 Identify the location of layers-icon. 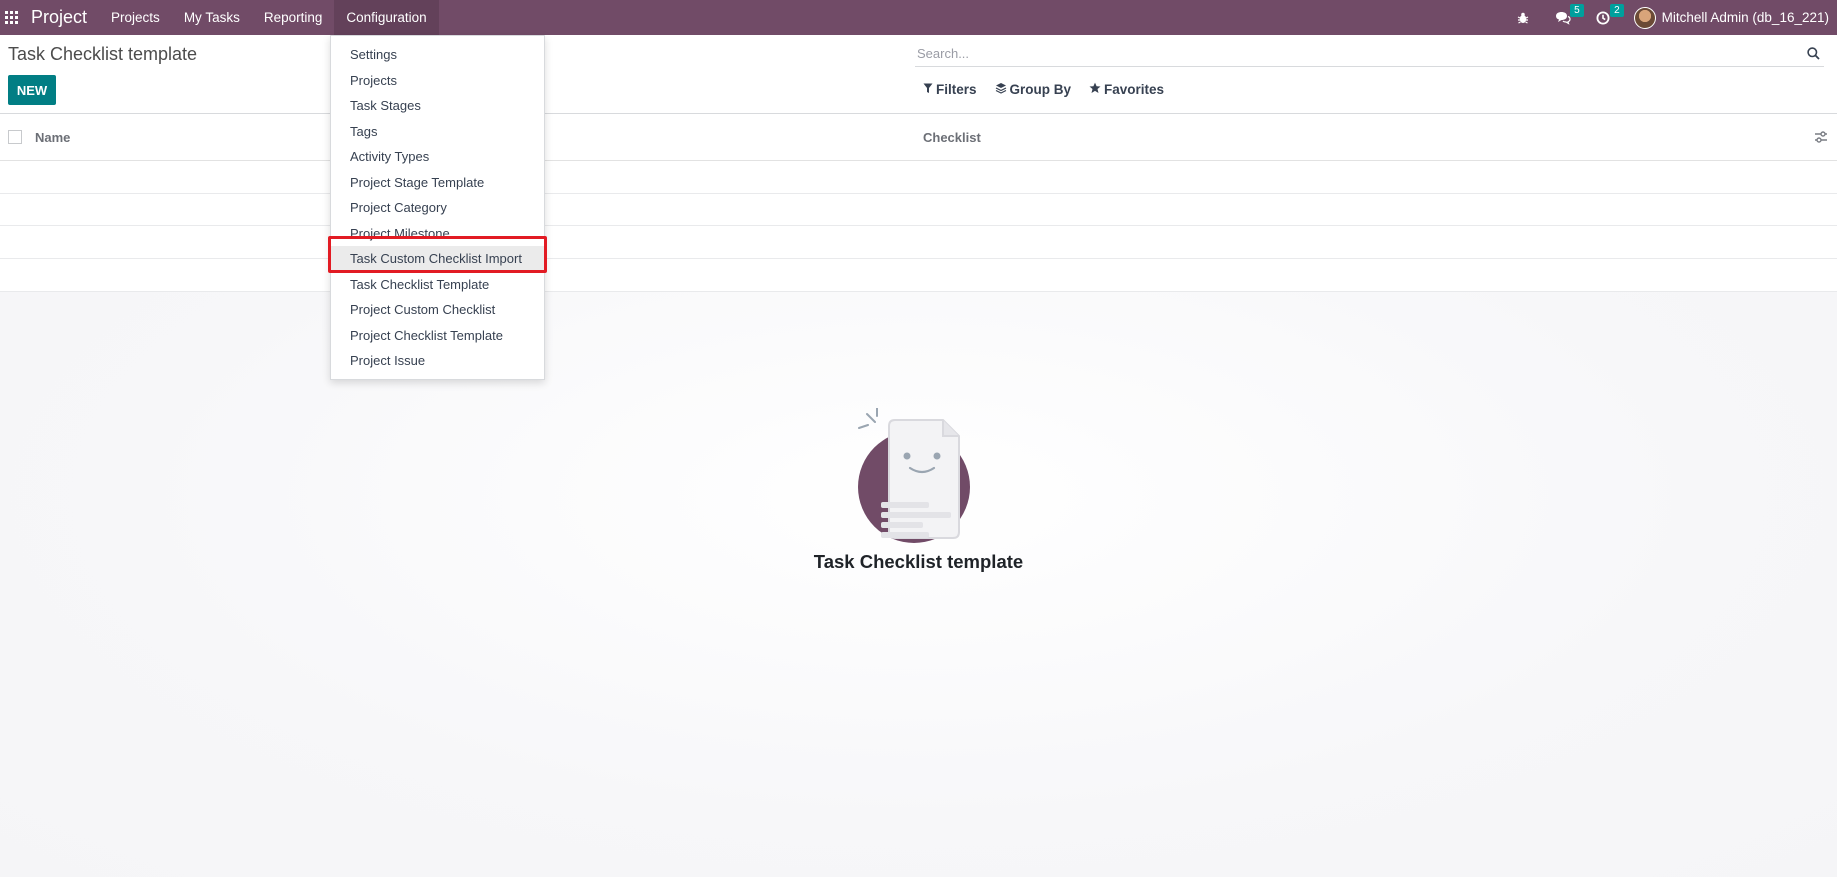
(1001, 89).